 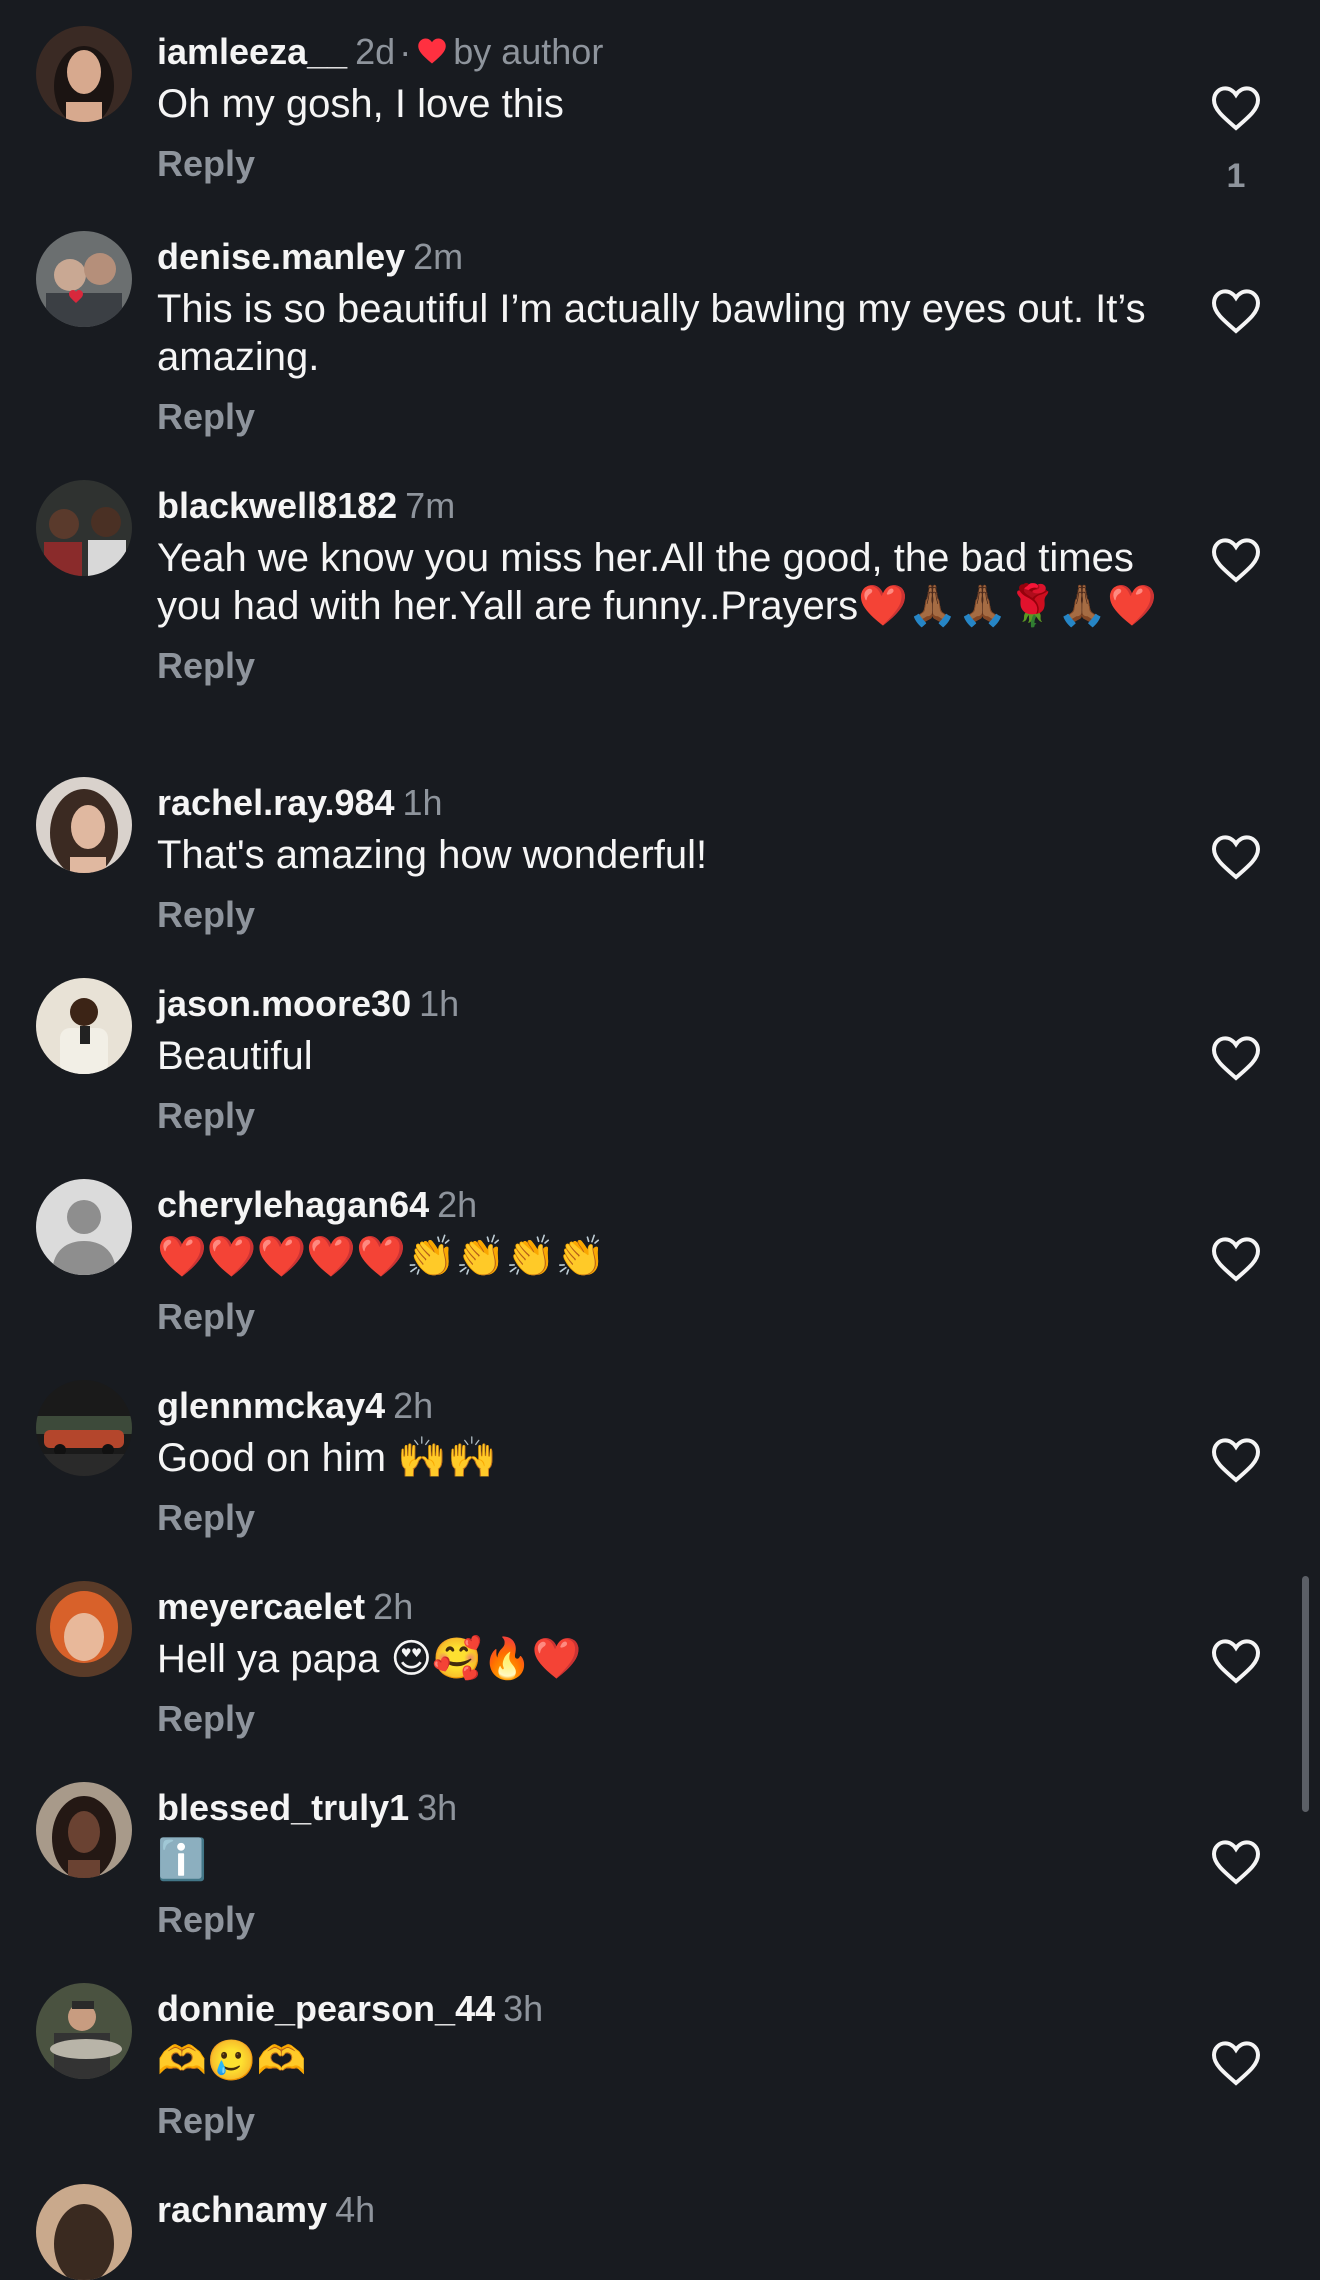 What do you see at coordinates (657, 1862) in the screenshot?
I see `comment-body: blessed_truly1 3h ℹ️ Reply` at bounding box center [657, 1862].